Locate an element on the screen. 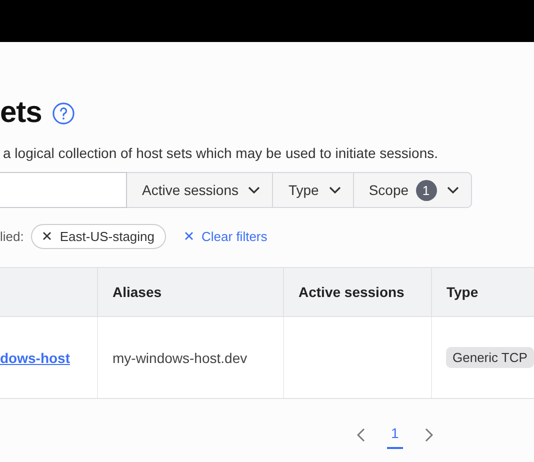 The width and height of the screenshot is (534, 462). target-link: dows-host is located at coordinates (35, 358).